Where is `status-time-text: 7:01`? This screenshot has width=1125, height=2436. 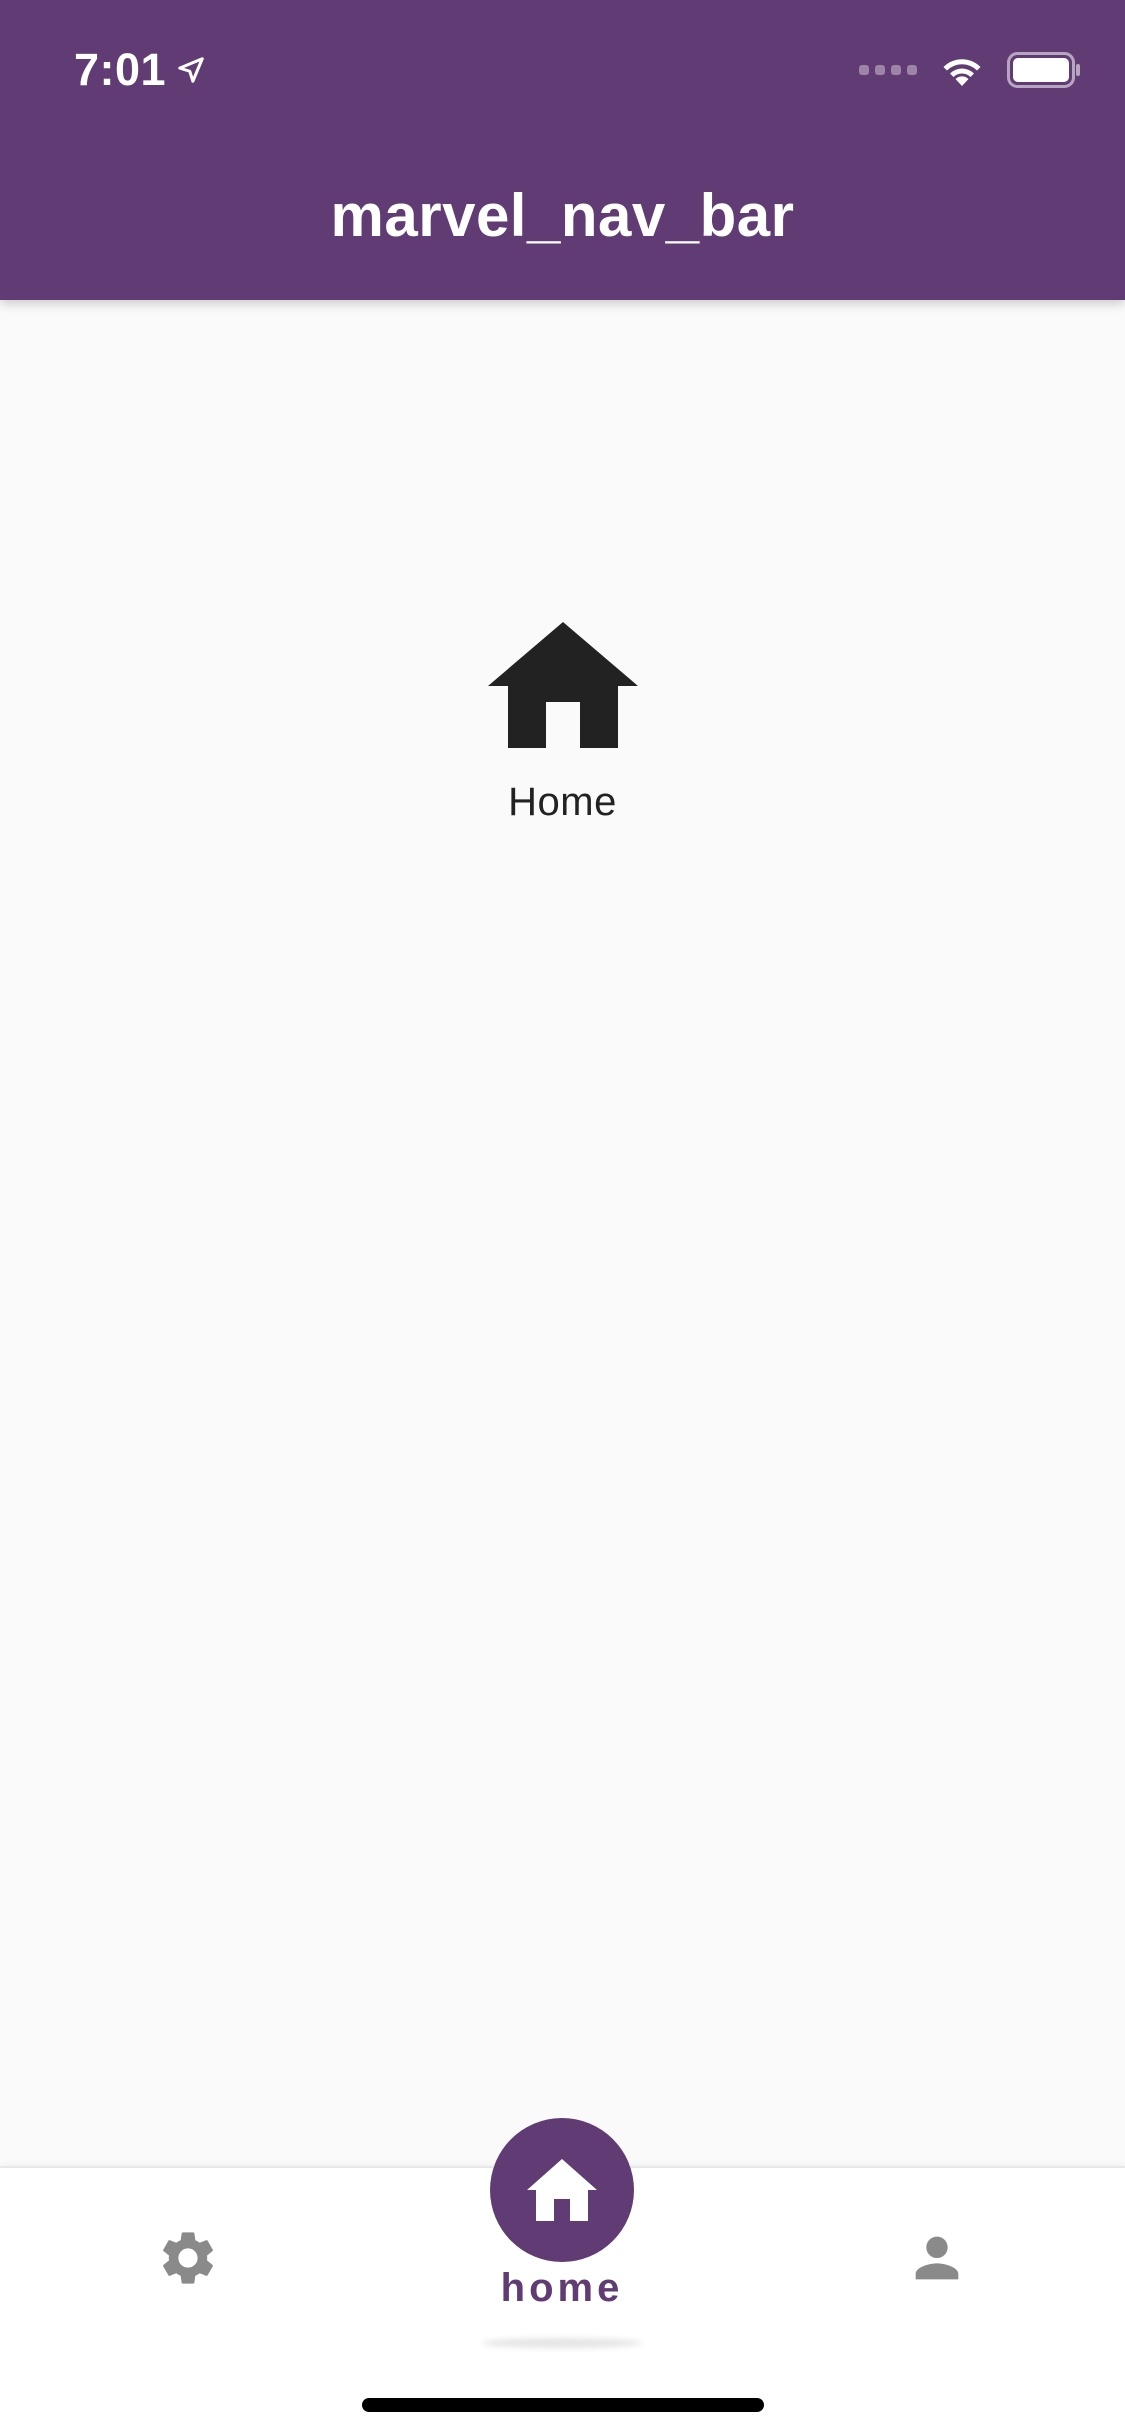 status-time-text: 7:01 is located at coordinates (120, 69).